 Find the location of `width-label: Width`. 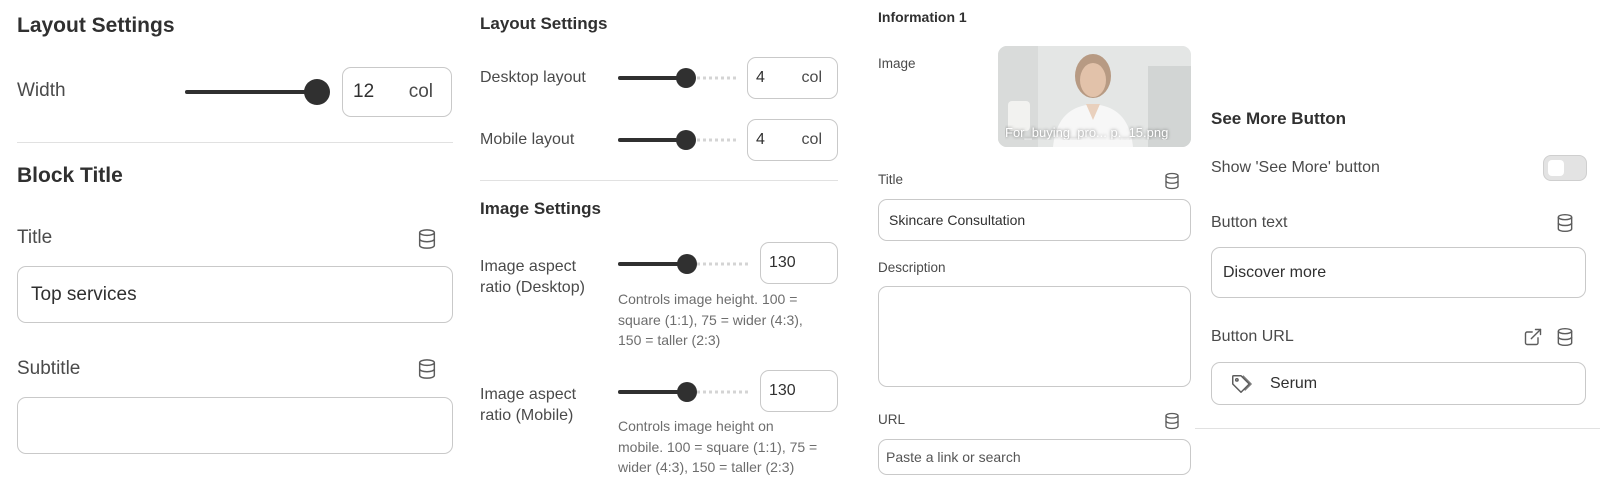

width-label: Width is located at coordinates (41, 90).